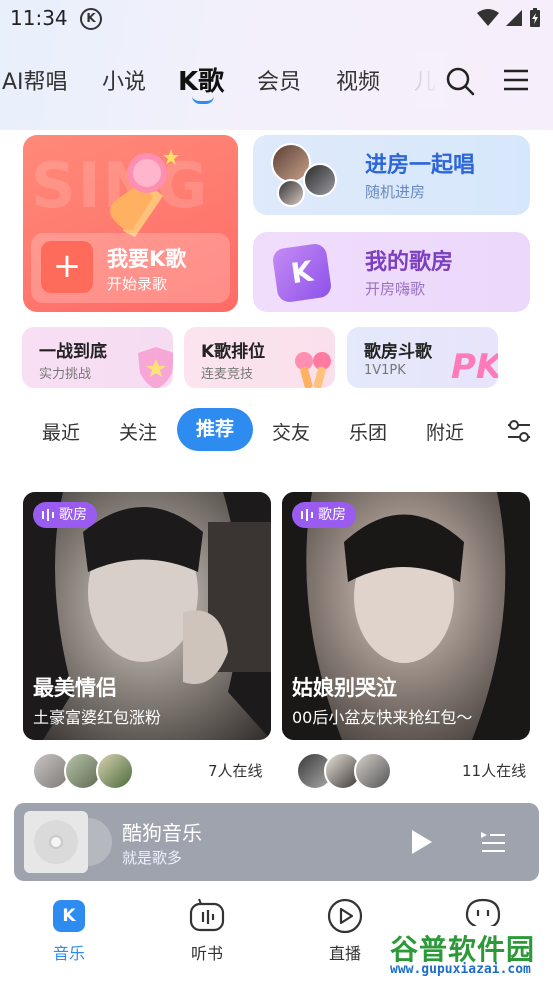 Image resolution: width=553 pixels, height=984 pixels. Describe the element at coordinates (227, 374) in the screenshot. I see `mini-card-subtitle: 连麦竞技` at that location.